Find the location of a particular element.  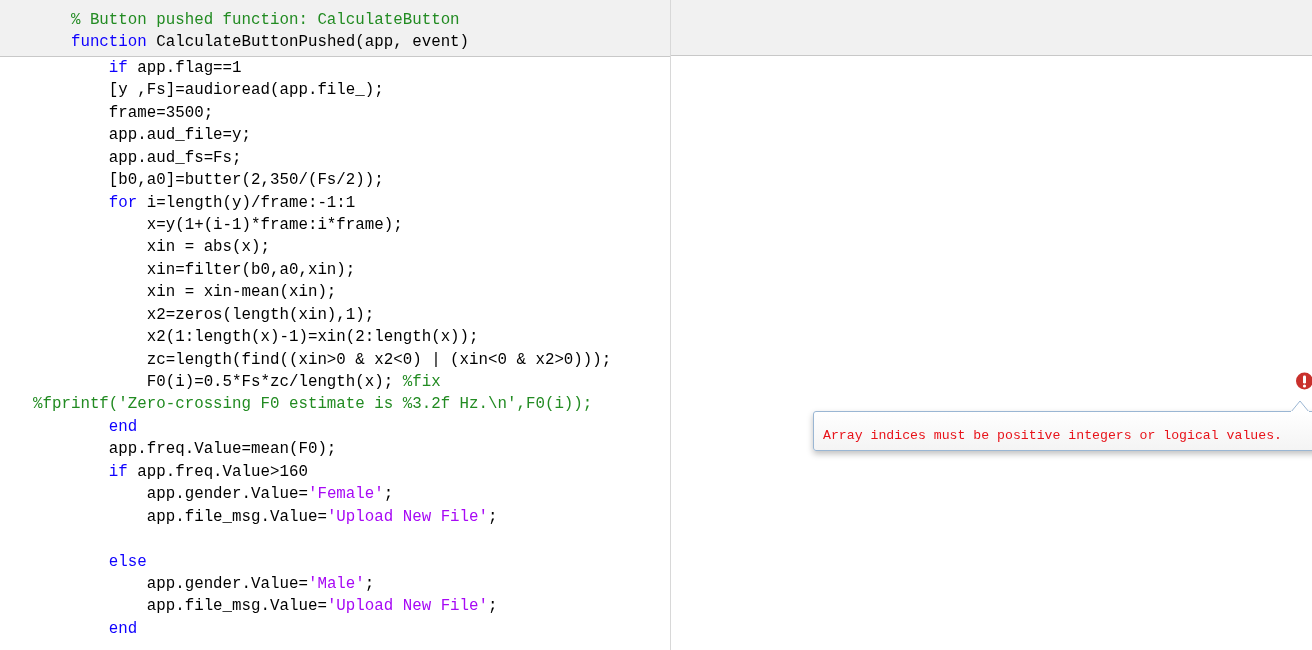

code-line: function CalculateButtonPushed(app, event) is located at coordinates (269, 43).